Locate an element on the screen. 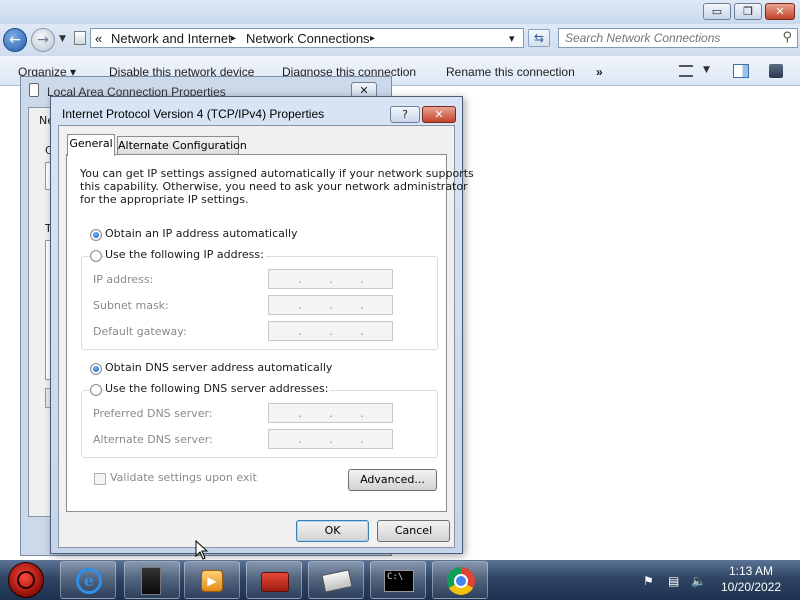  clock-date: 10/20/2022 is located at coordinates (751, 587).